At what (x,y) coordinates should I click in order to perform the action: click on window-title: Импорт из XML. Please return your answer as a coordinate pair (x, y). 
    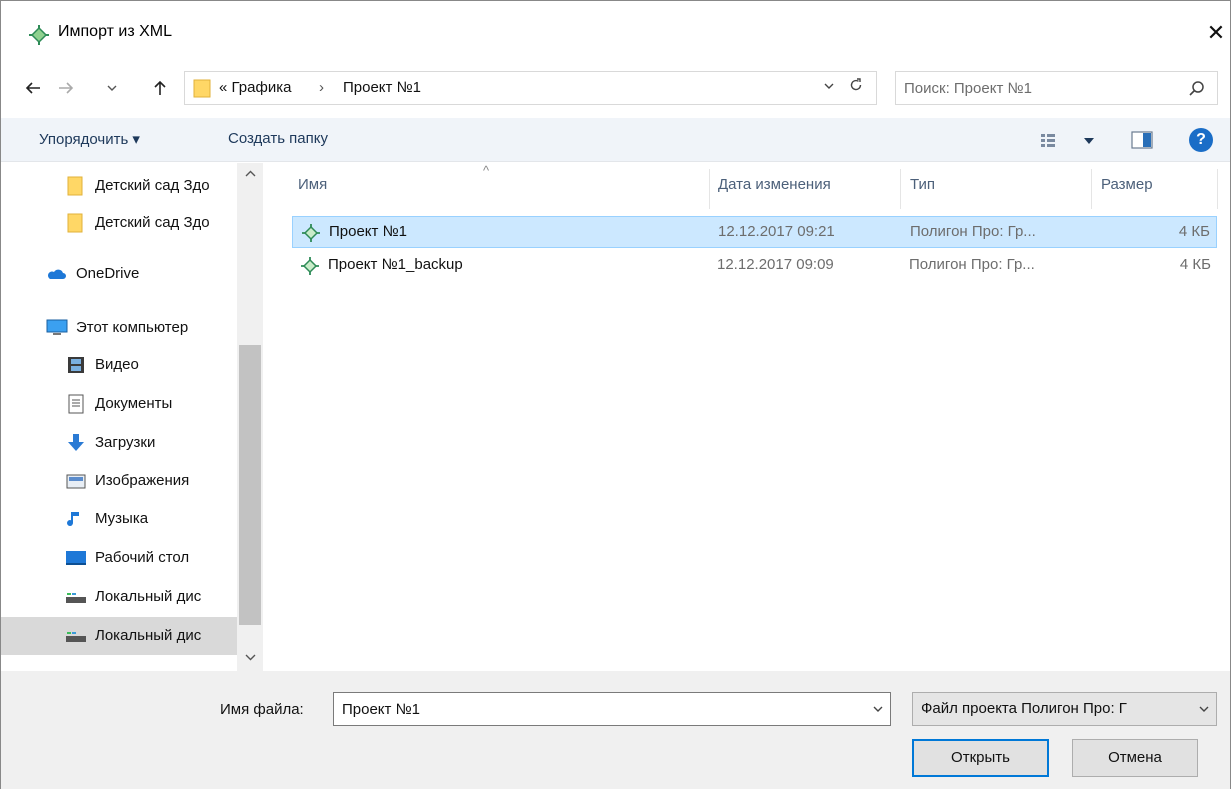
    Looking at the image, I should click on (115, 31).